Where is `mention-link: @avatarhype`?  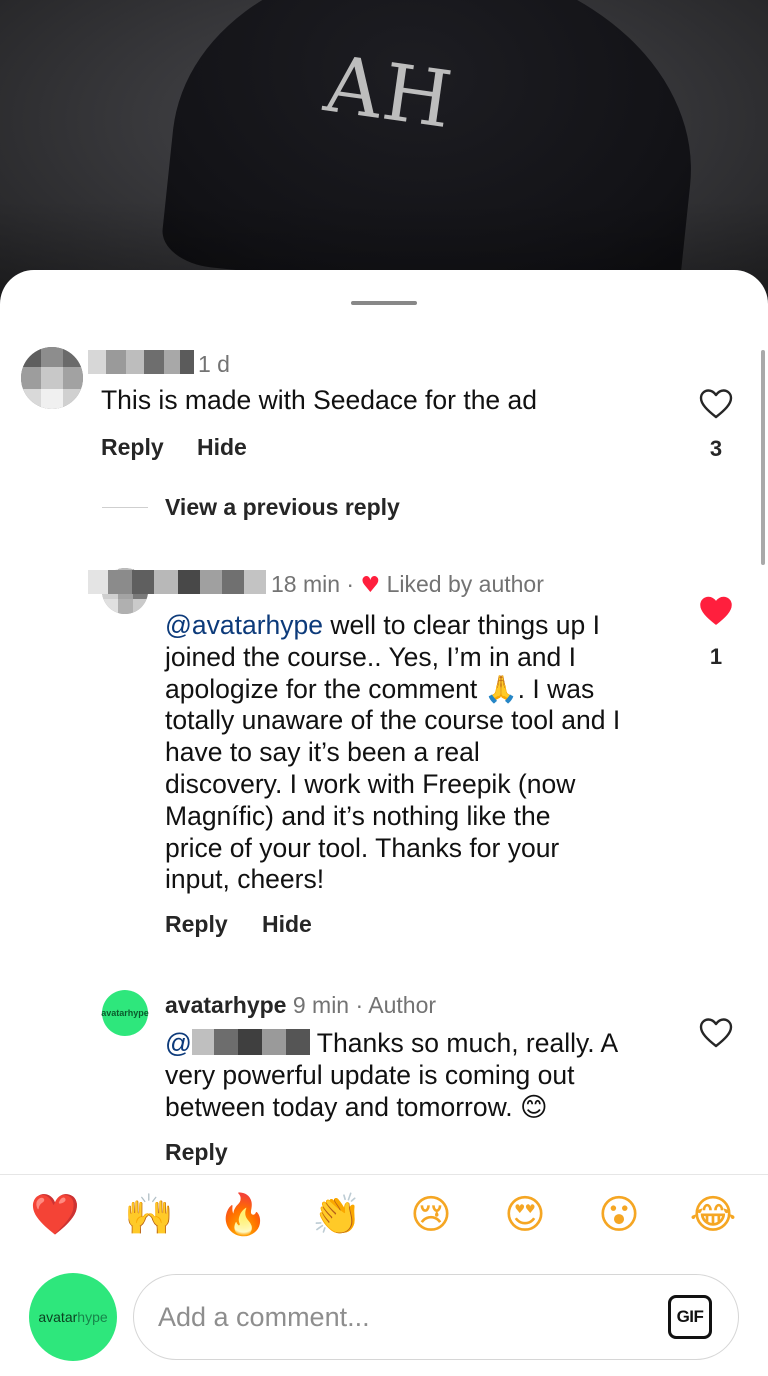 mention-link: @avatarhype is located at coordinates (244, 625).